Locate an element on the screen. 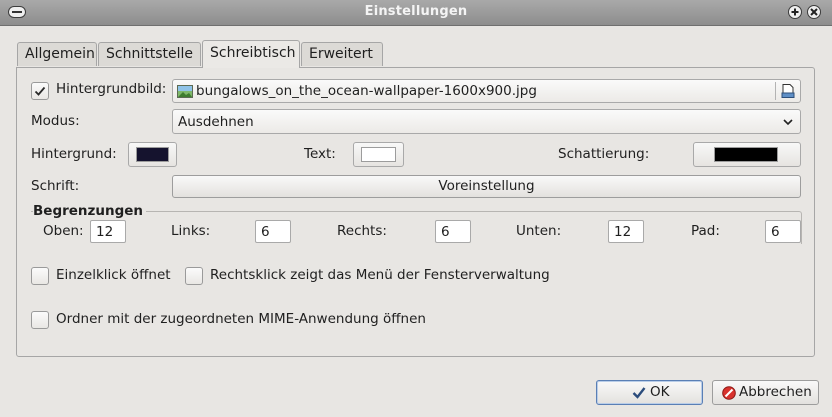  tab-label: Schnittstelle is located at coordinates (149, 54).